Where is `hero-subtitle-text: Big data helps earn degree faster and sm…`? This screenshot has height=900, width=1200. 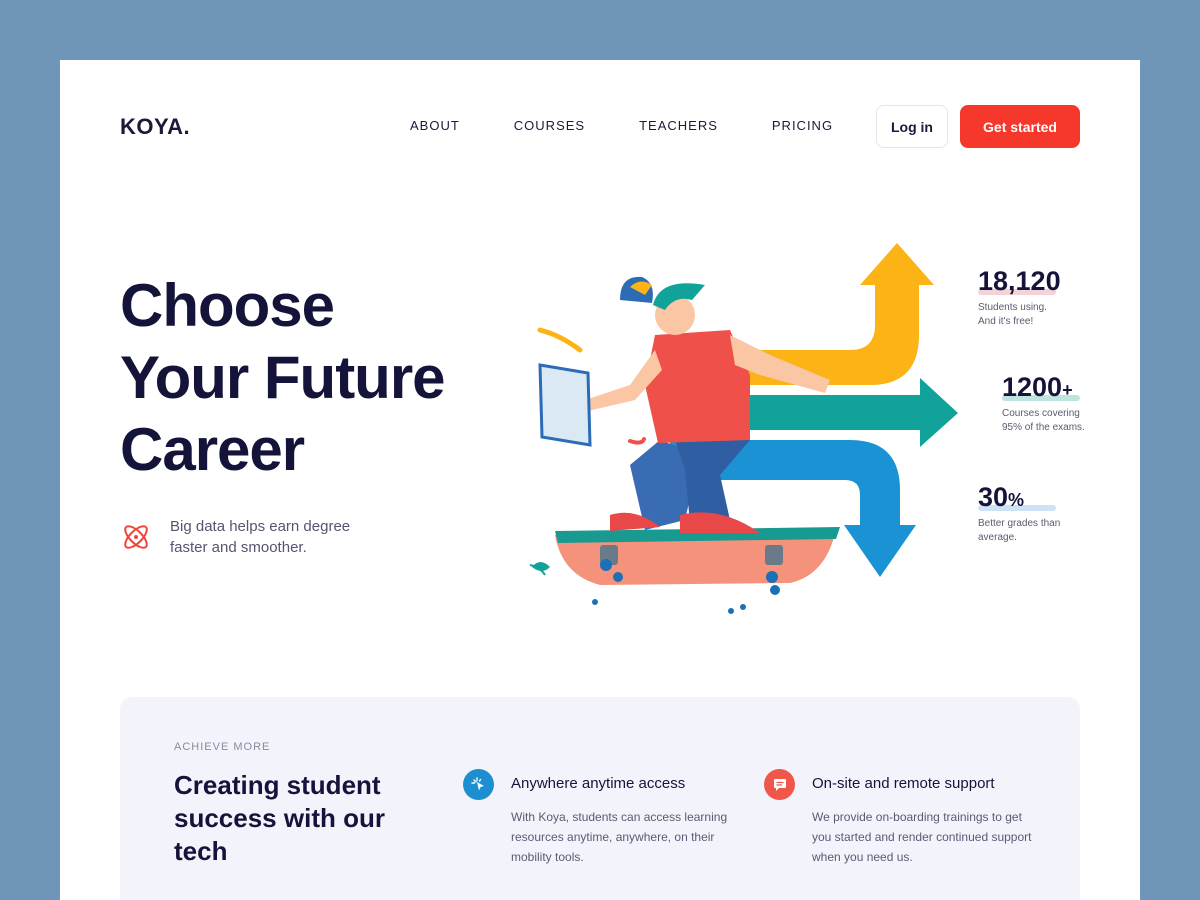
hero-subtitle-text: Big data helps earn degree faster and sm… is located at coordinates (270, 537).